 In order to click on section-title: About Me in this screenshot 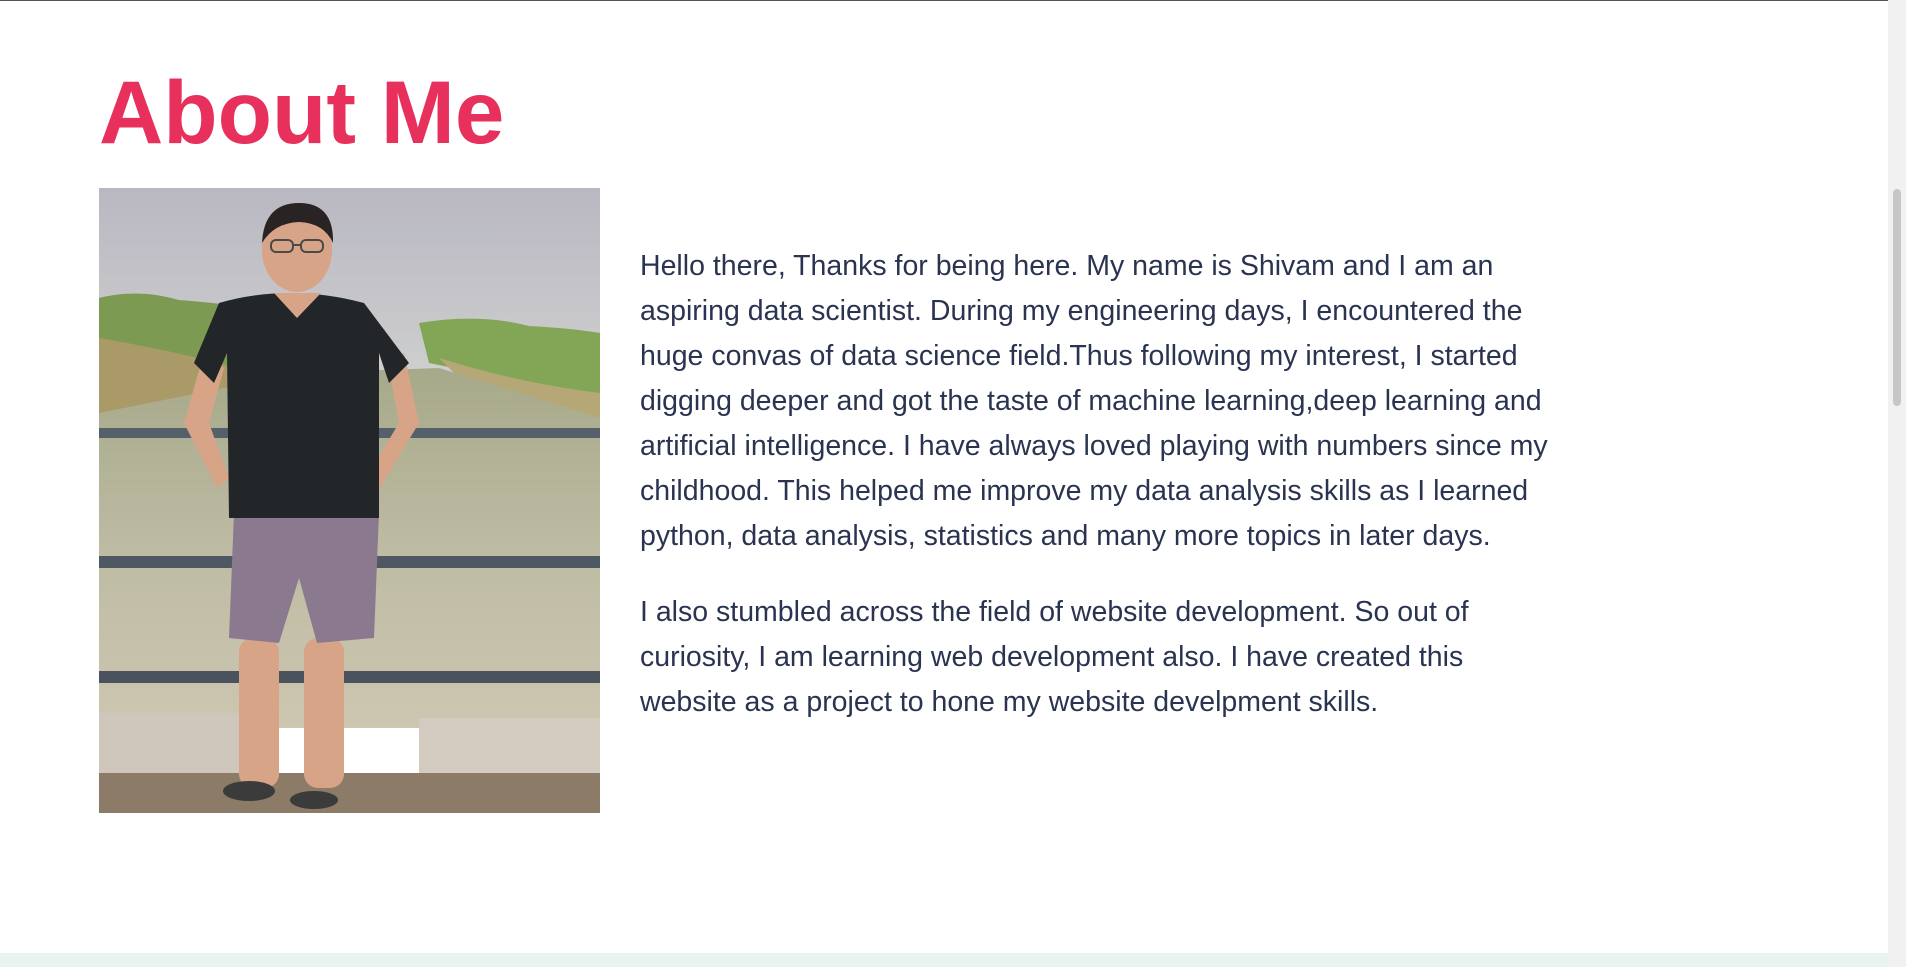, I will do `click(302, 112)`.